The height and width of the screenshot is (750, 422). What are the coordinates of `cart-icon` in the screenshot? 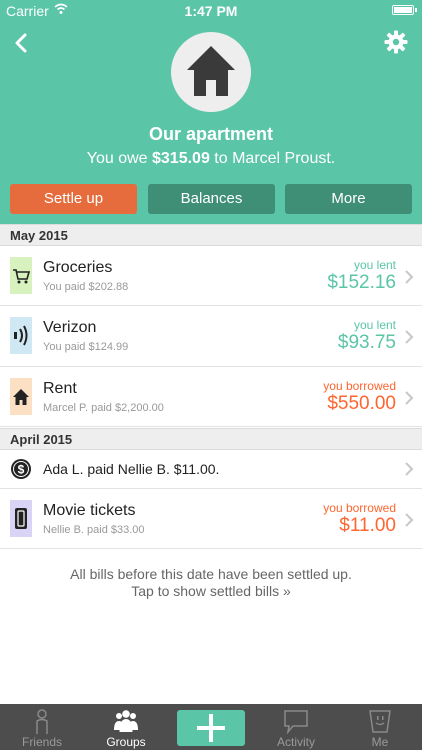 It's located at (21, 275).